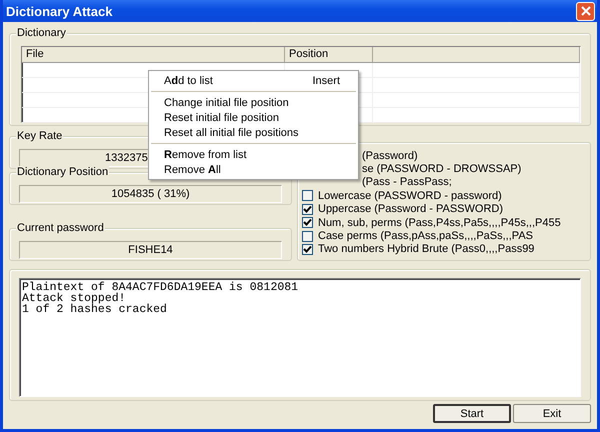 Image resolution: width=600 pixels, height=432 pixels. I want to click on readout-value: 1054835 ( 31%), so click(150, 194).